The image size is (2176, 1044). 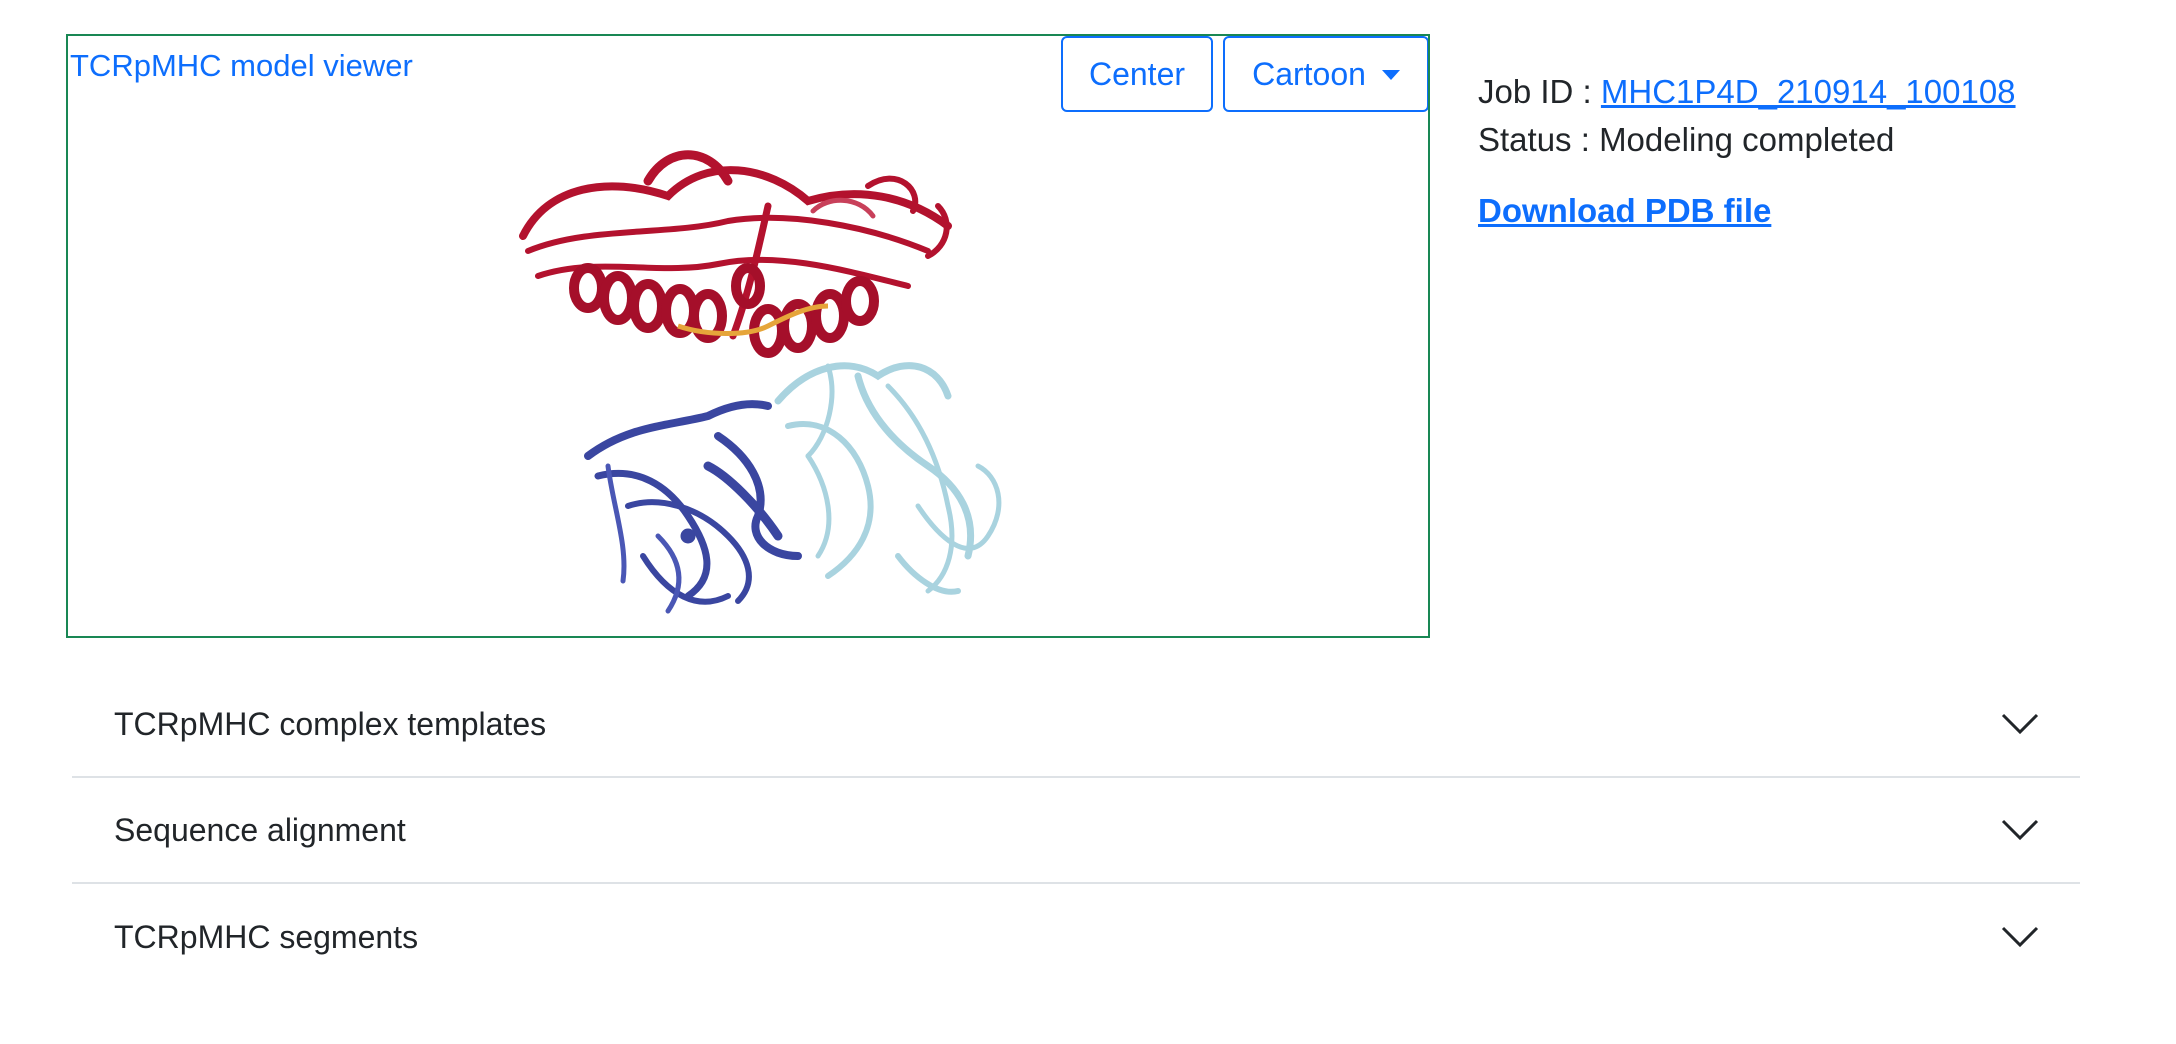 I want to click on accordion-item-templates: TCRpMHC complex templates, so click(x=1076, y=725).